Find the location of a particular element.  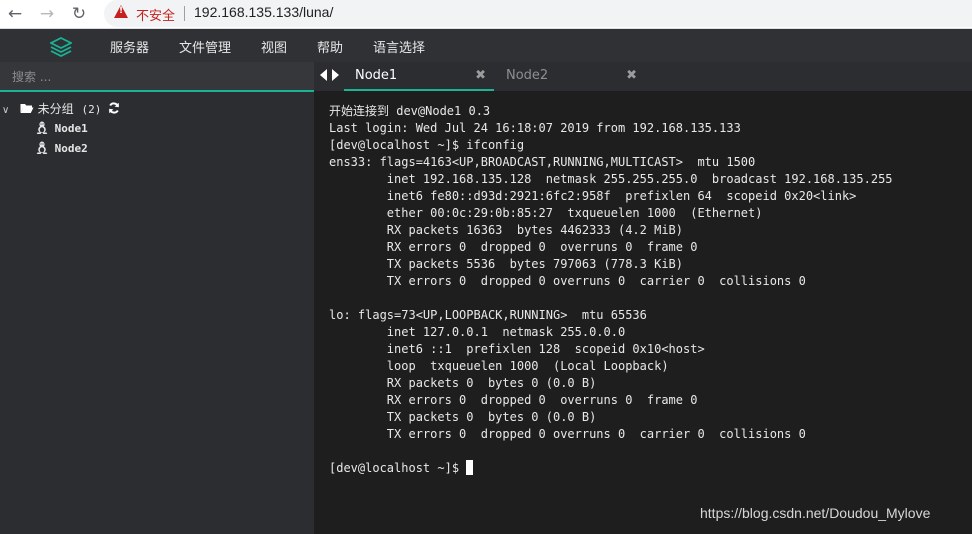

menu-help: 帮助 is located at coordinates (330, 46).